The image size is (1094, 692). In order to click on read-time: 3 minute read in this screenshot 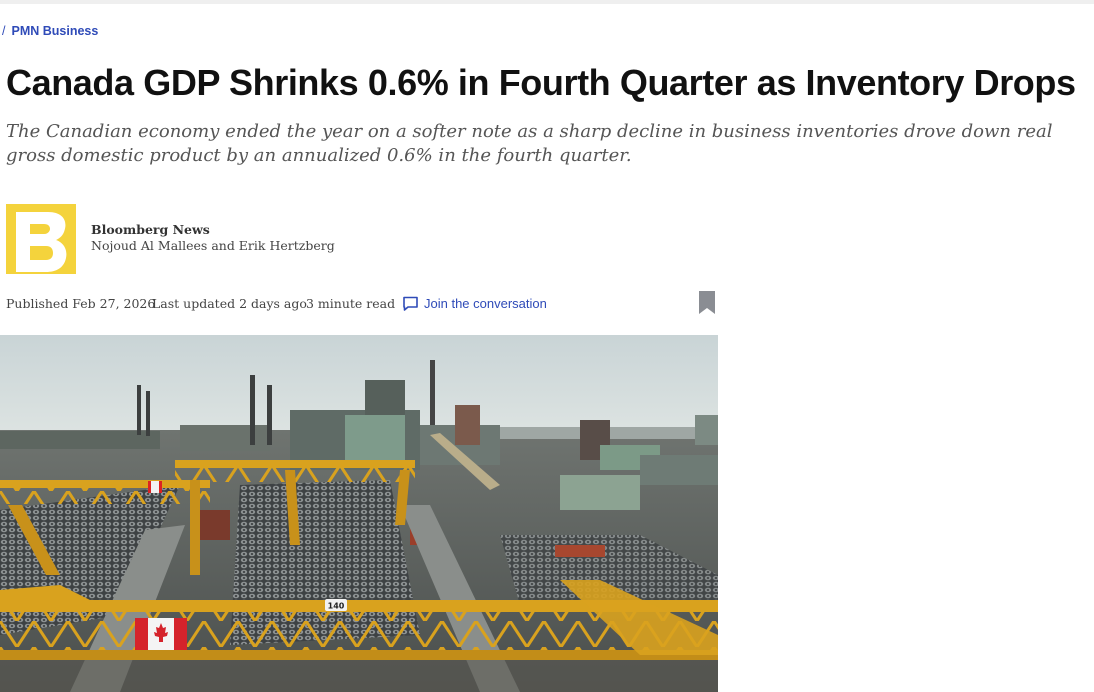, I will do `click(351, 303)`.